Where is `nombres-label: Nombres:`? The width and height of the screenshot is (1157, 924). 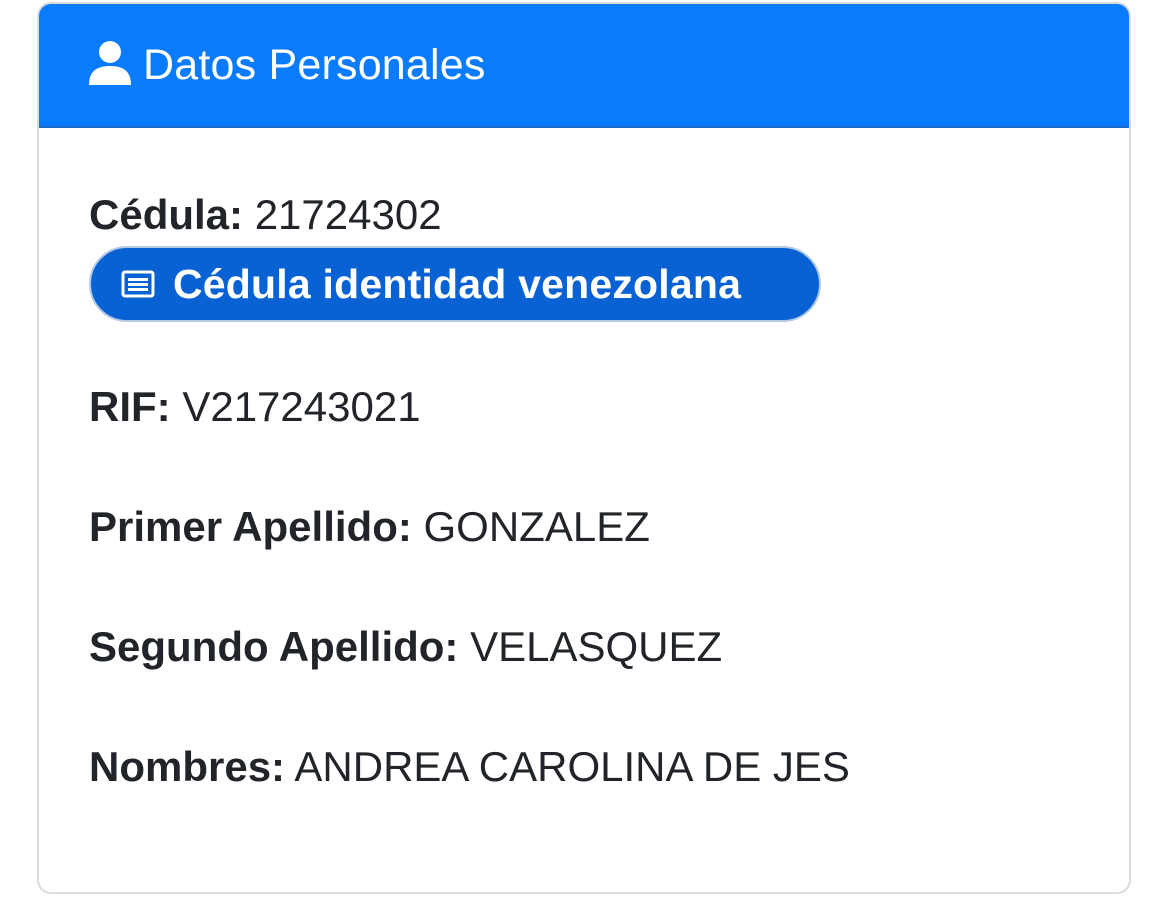
nombres-label: Nombres: is located at coordinates (187, 766).